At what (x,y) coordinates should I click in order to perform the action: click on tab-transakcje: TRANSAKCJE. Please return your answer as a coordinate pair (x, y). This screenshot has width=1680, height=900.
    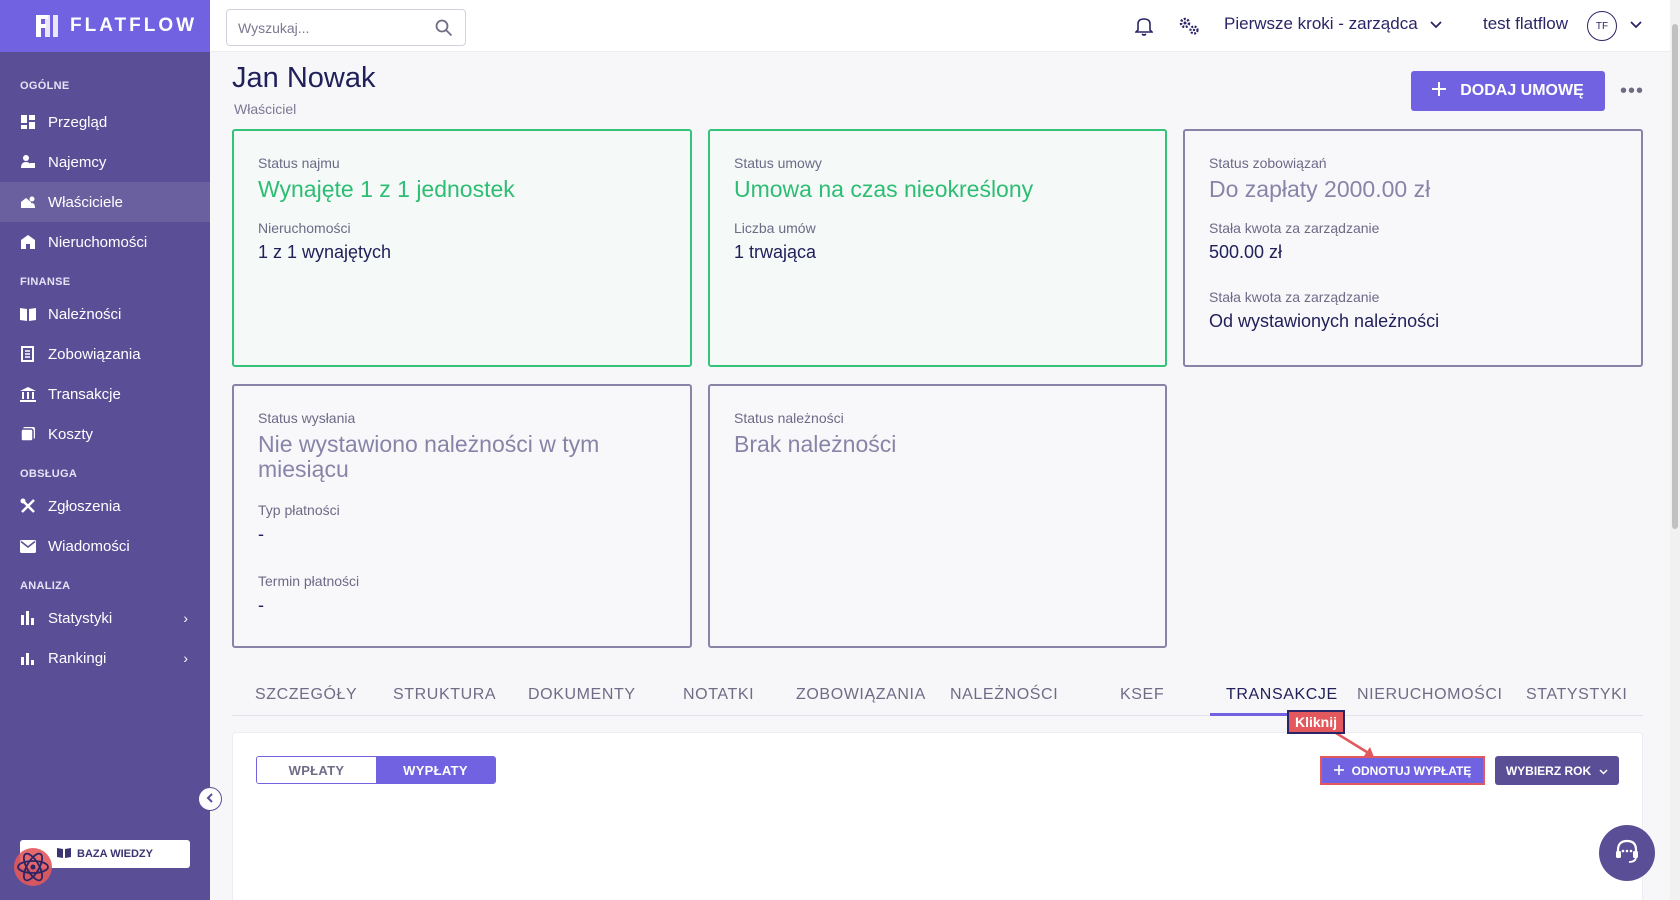
    Looking at the image, I should click on (1282, 695).